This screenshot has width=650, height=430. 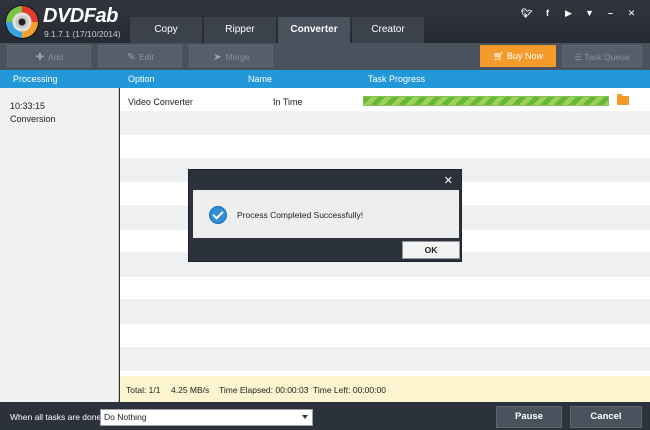 I want to click on app-logo: DVDFab 9.1.7.1 (17/10/2014), so click(x=66, y=22).